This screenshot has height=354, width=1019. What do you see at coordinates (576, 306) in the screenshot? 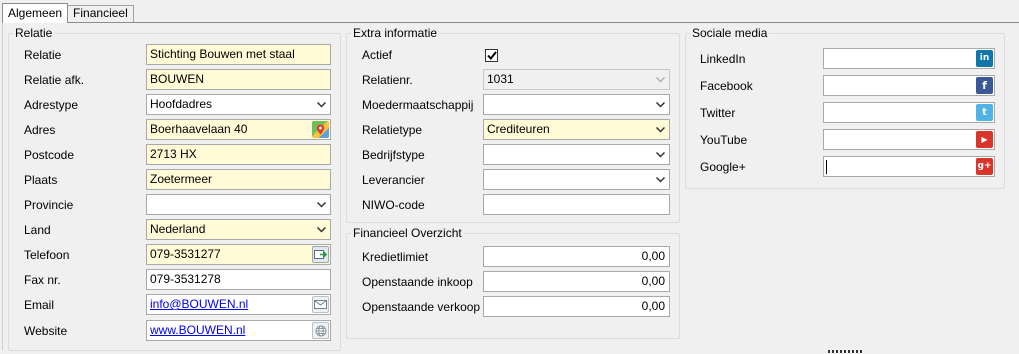
I see `openstaande-verkoop-field: 0,00` at bounding box center [576, 306].